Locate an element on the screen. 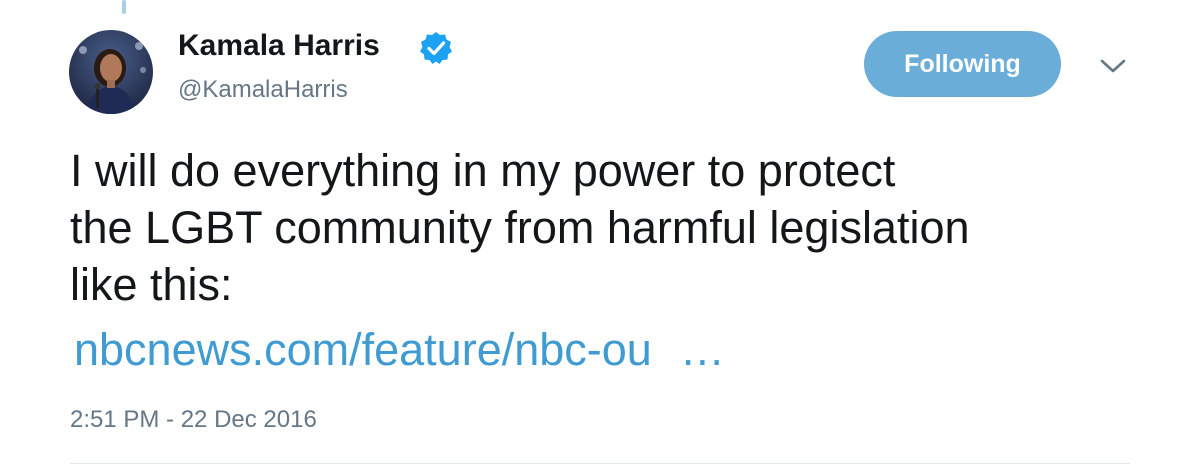 This screenshot has width=1200, height=469. tweet-text-line: like this: is located at coordinates (151, 284).